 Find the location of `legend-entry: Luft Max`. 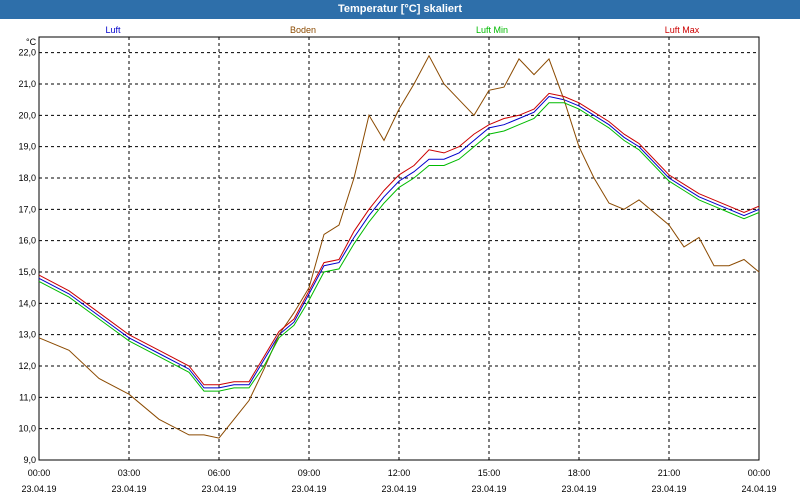

legend-entry: Luft Max is located at coordinates (682, 30).